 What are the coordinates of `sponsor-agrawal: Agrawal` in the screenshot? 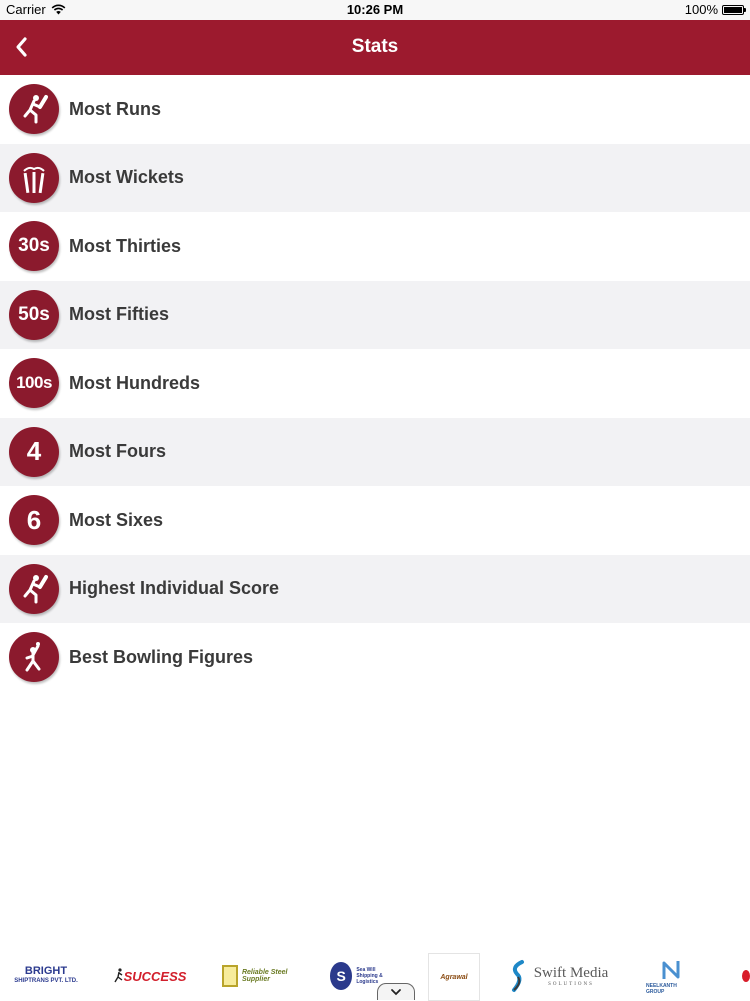 It's located at (454, 977).